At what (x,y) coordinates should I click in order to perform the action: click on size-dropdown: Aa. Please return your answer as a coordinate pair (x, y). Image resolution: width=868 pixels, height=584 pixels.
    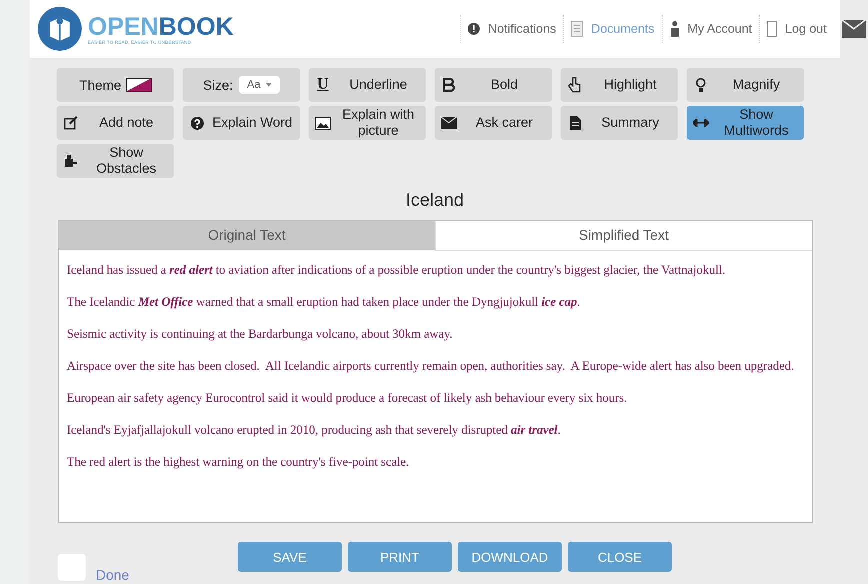
    Looking at the image, I should click on (259, 85).